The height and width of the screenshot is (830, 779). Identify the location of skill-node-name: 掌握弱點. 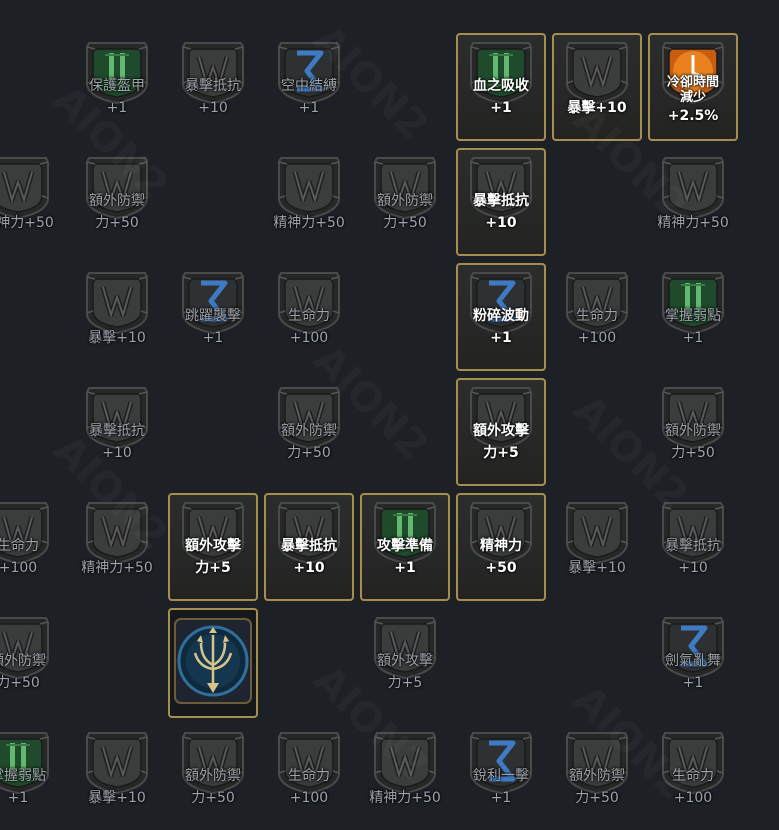
(693, 316).